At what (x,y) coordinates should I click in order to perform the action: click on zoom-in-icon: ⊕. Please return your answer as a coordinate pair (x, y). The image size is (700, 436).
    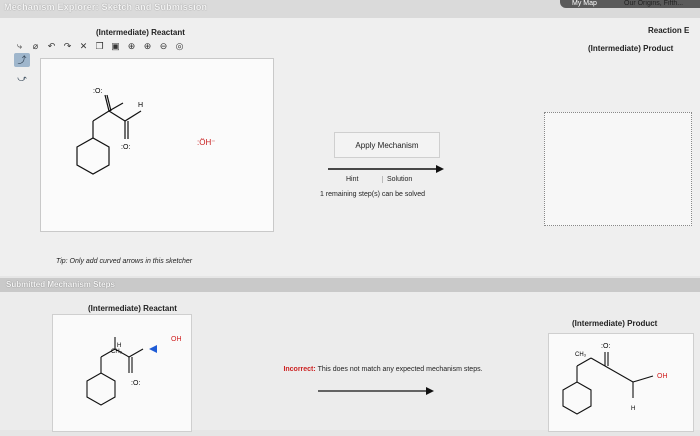
    Looking at the image, I should click on (131, 46).